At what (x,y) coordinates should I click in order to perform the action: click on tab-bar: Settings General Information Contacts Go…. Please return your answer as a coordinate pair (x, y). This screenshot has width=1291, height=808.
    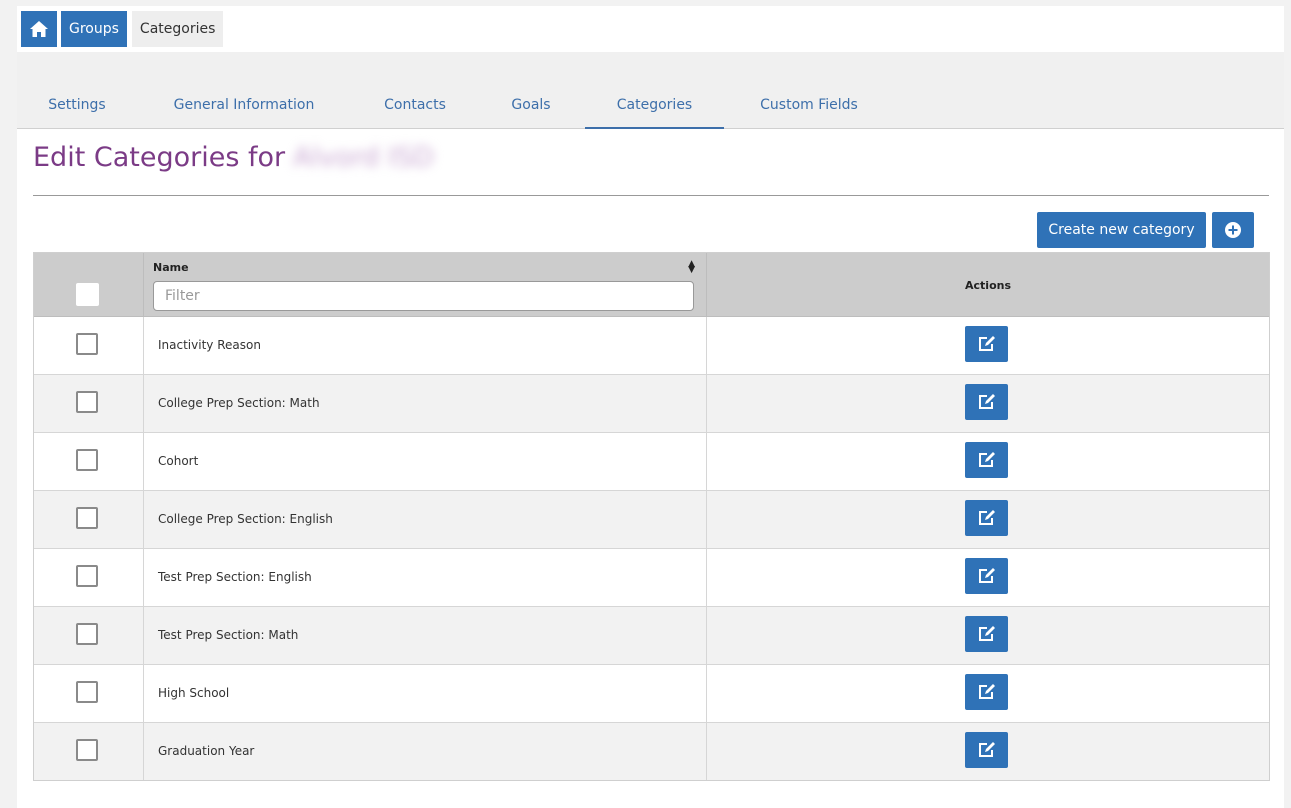
    Looking at the image, I should click on (650, 90).